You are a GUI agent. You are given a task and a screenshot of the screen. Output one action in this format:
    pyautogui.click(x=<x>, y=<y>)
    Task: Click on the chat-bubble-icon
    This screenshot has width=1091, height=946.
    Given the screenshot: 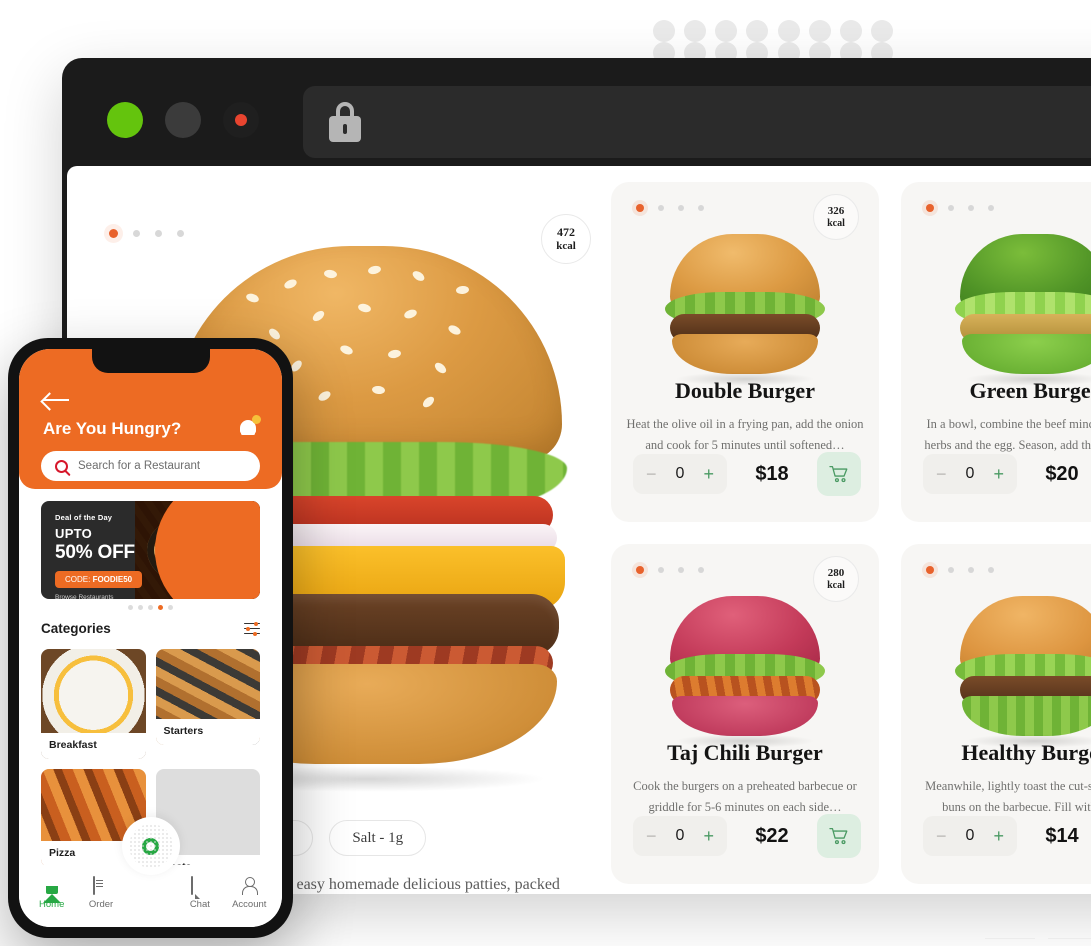 What is the action you would take?
    pyautogui.click(x=192, y=885)
    